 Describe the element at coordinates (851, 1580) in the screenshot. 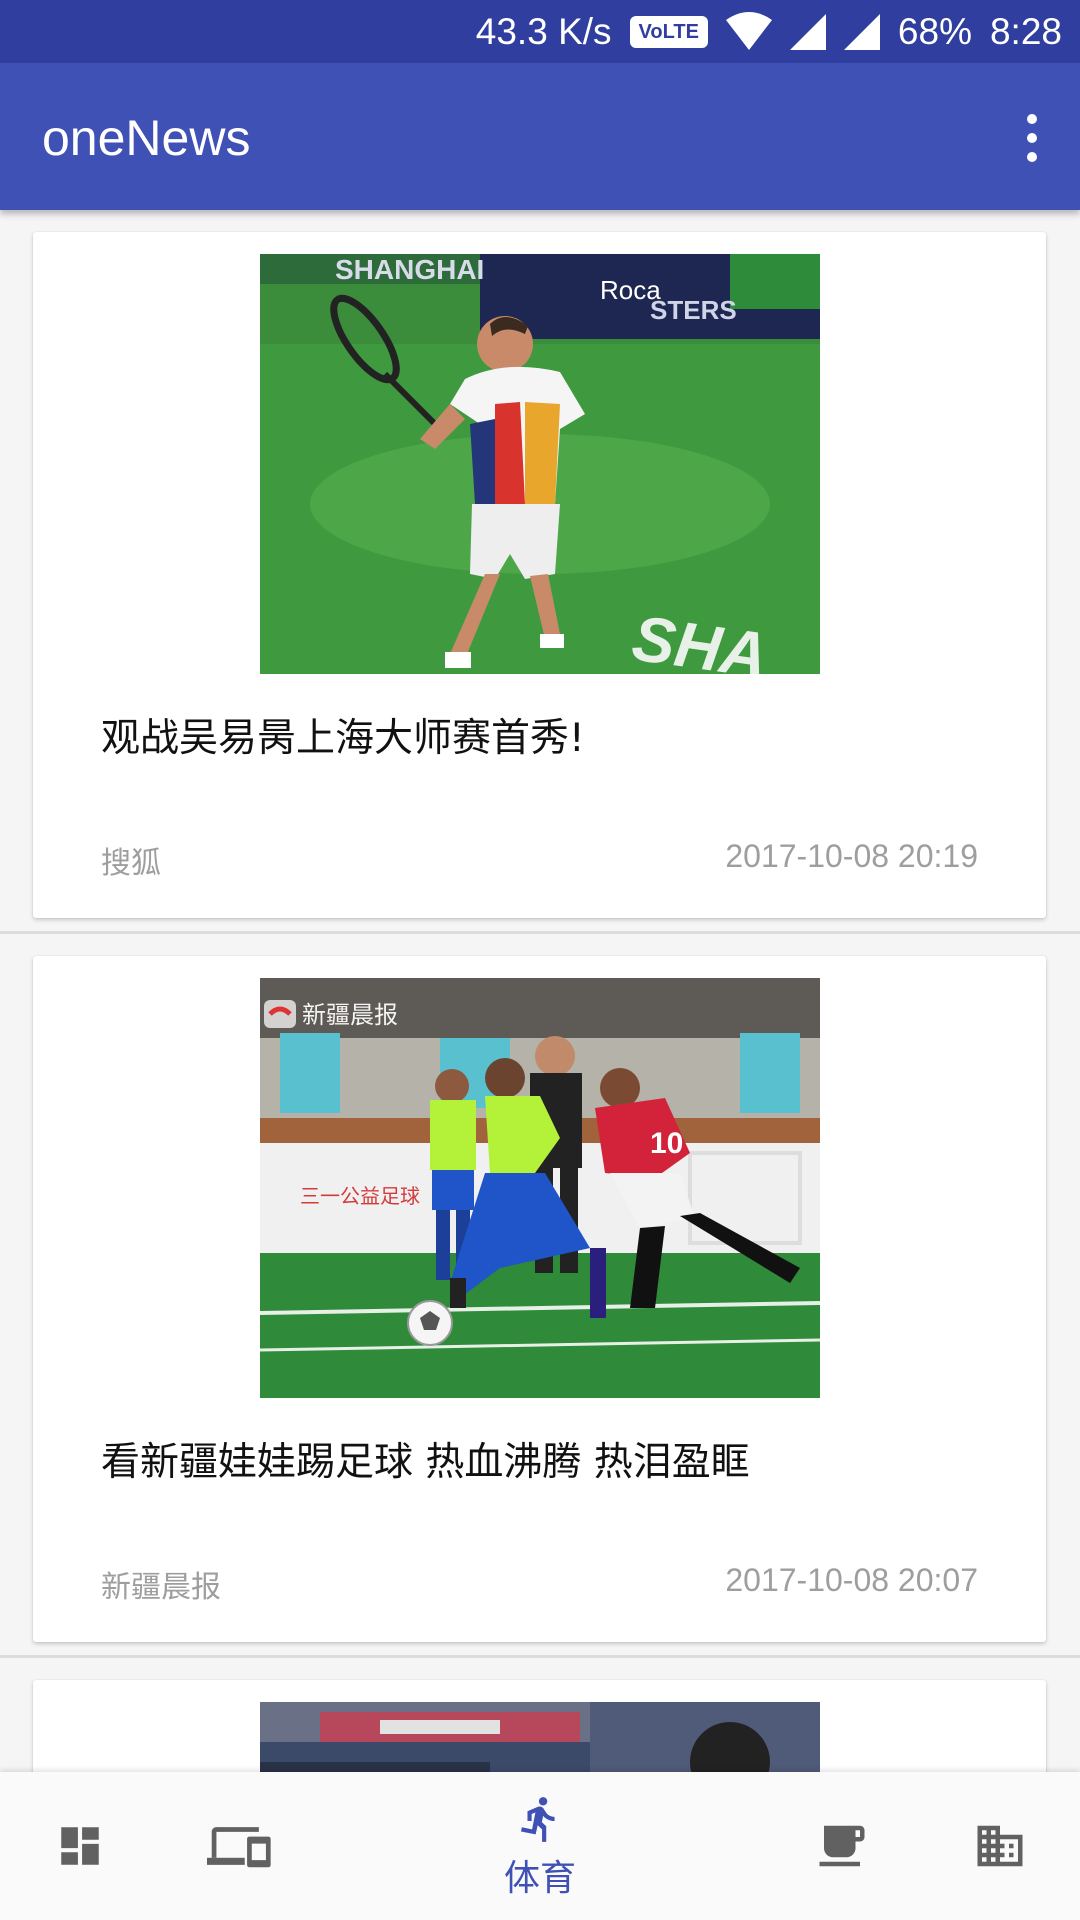

I see `news-time: 2017-10-08 20:07` at that location.